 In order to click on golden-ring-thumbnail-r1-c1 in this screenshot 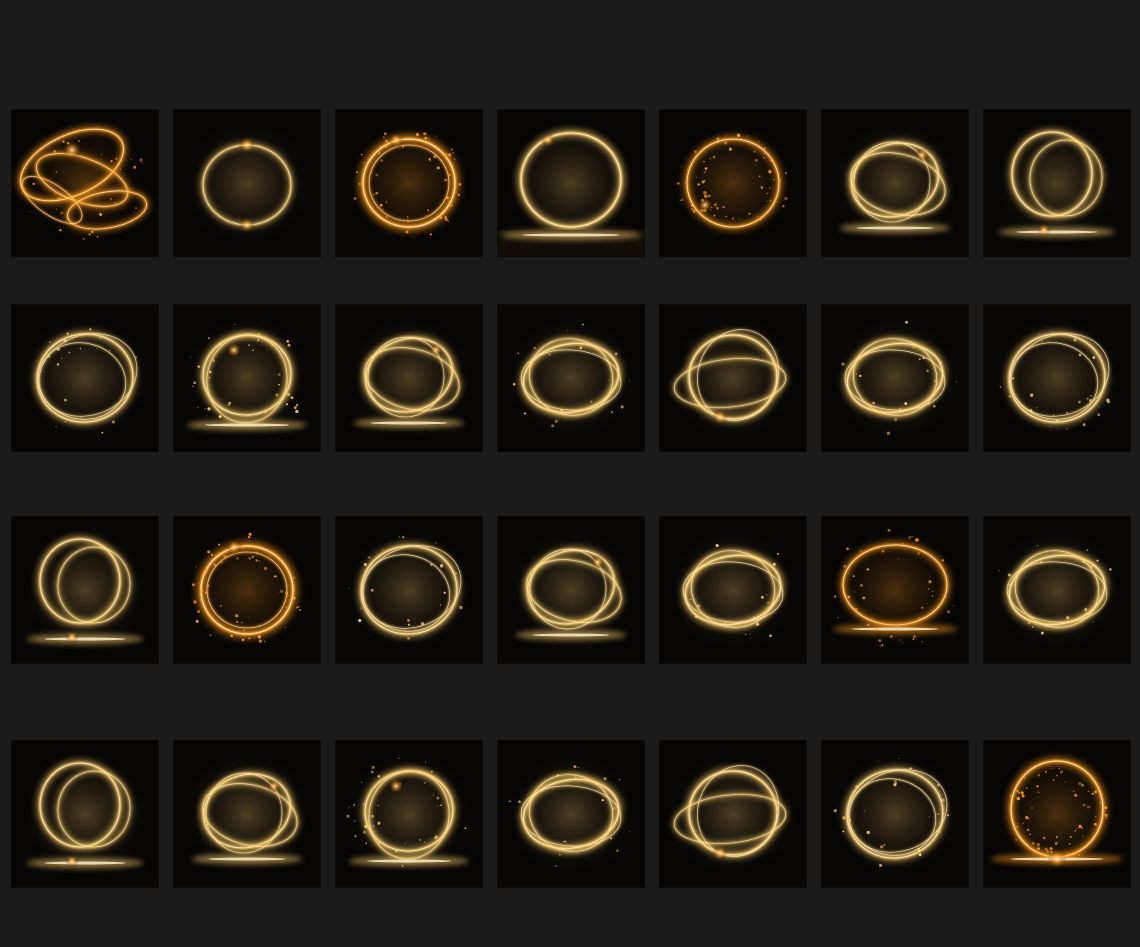, I will do `click(85, 183)`.